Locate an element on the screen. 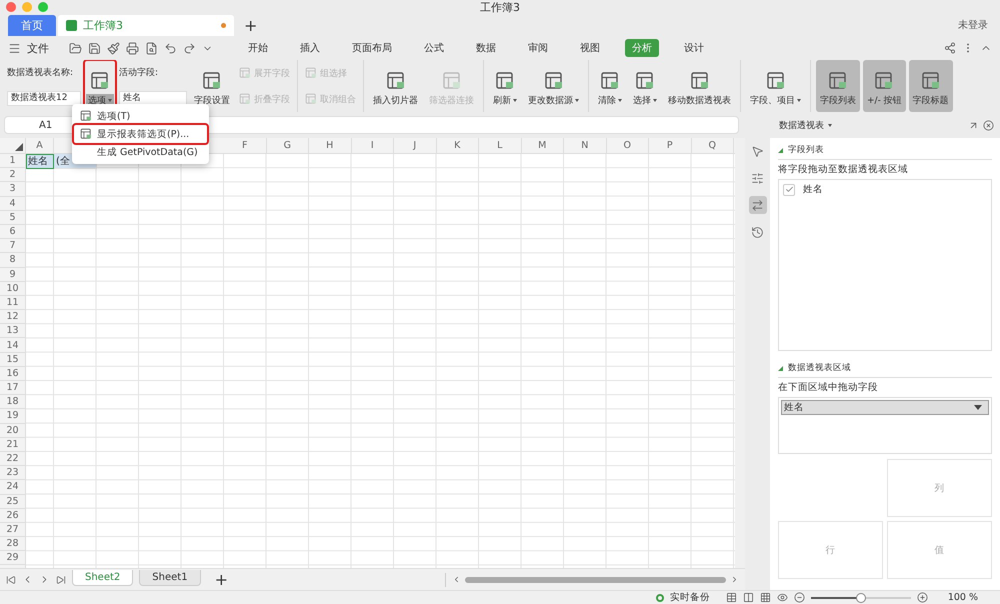  ribbon-button: 字段标题 is located at coordinates (930, 86).